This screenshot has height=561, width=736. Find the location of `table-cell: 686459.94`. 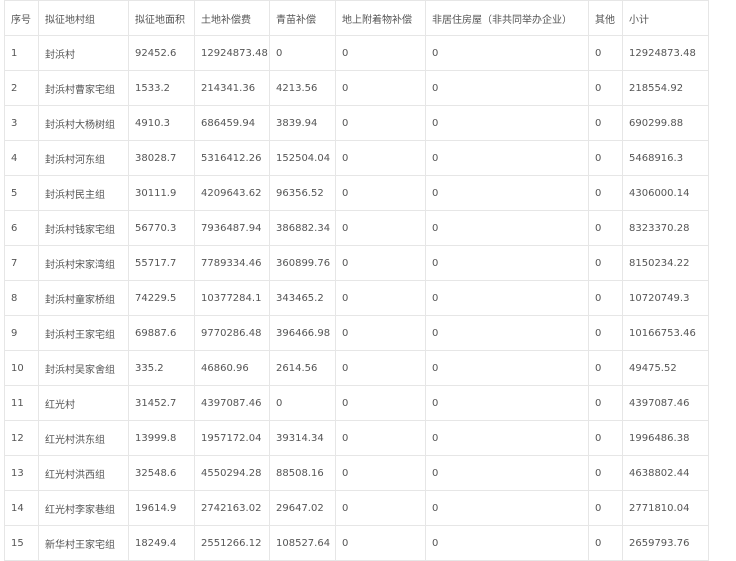

table-cell: 686459.94 is located at coordinates (232, 123).